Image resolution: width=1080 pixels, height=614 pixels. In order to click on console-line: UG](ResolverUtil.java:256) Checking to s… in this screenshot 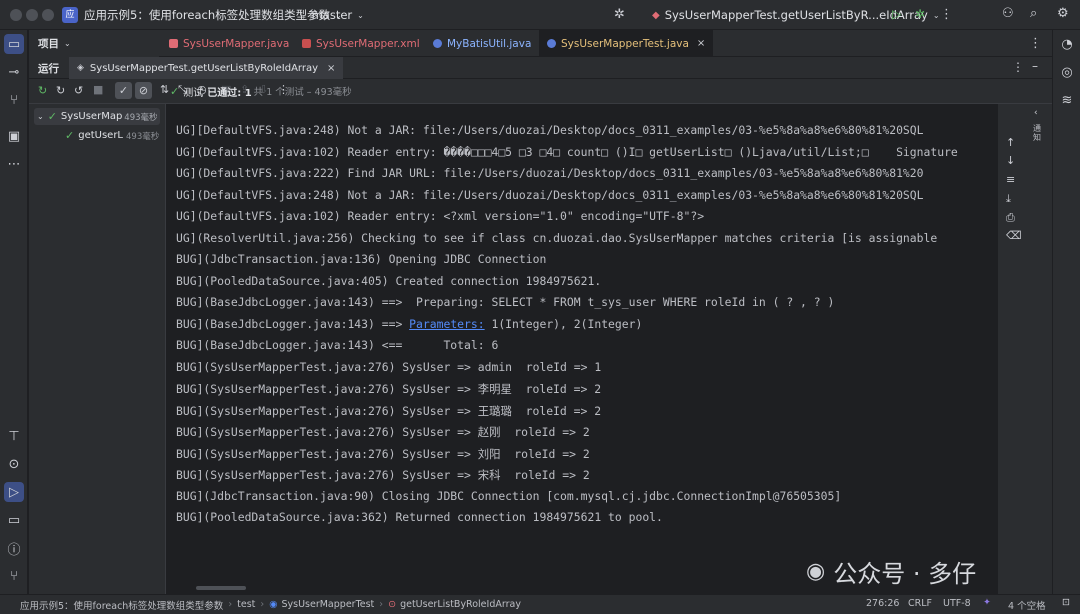, I will do `click(557, 238)`.